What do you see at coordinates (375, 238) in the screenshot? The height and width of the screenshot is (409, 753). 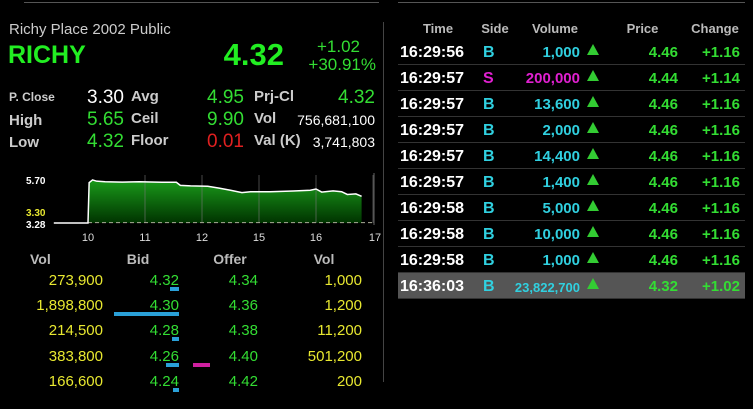 I see `x-tick-label: 17` at bounding box center [375, 238].